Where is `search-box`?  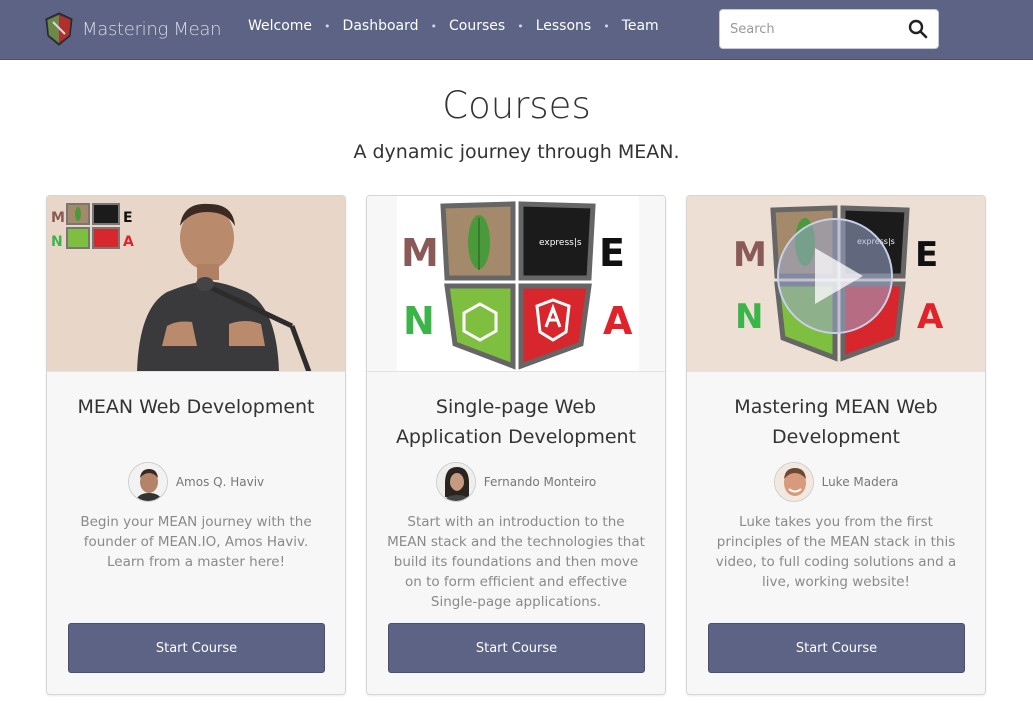
search-box is located at coordinates (829, 29).